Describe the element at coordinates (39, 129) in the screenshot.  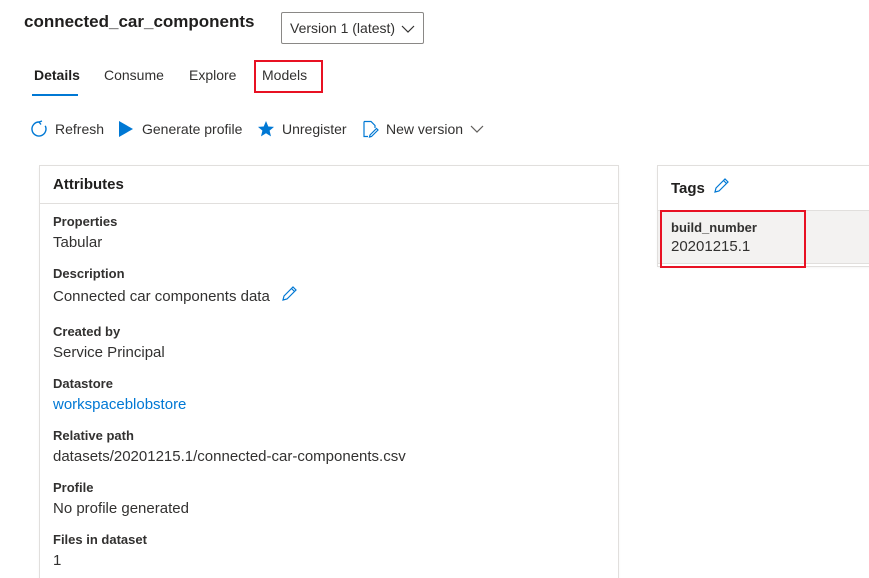
I see `refresh-icon` at that location.